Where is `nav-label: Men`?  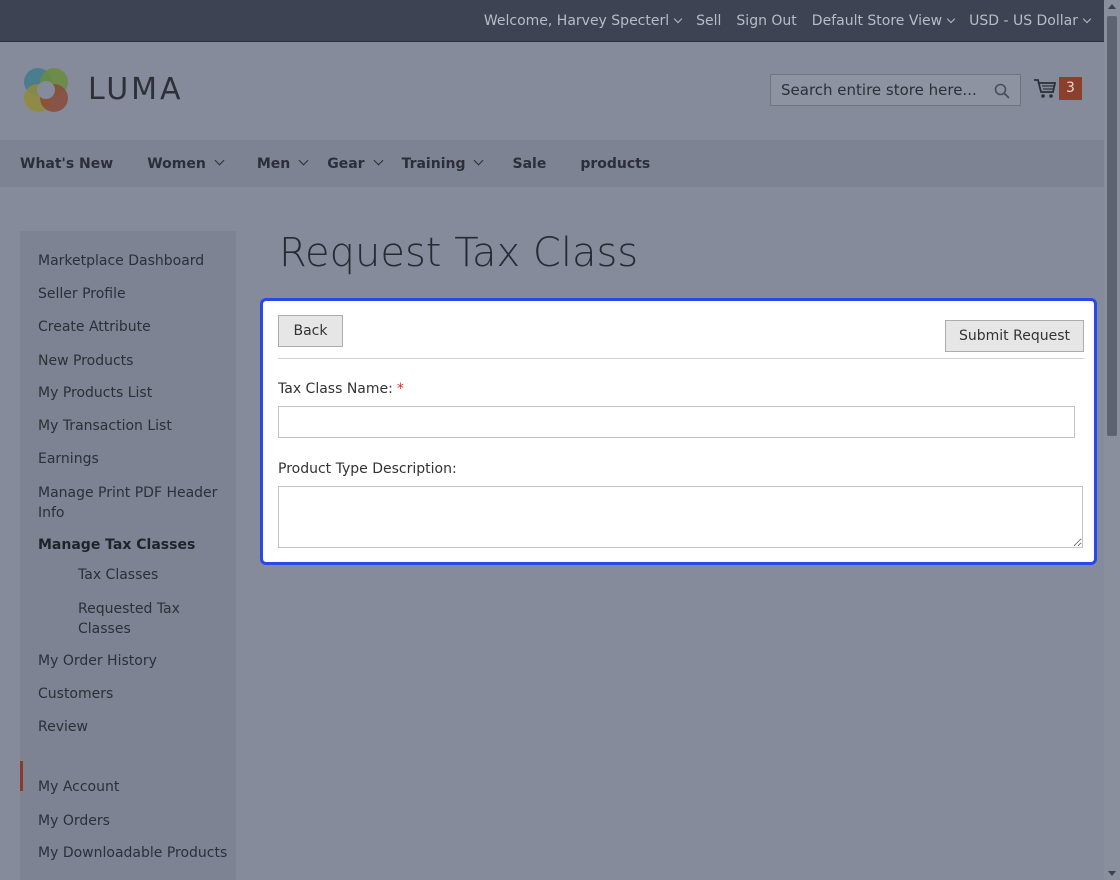 nav-label: Men is located at coordinates (273, 163).